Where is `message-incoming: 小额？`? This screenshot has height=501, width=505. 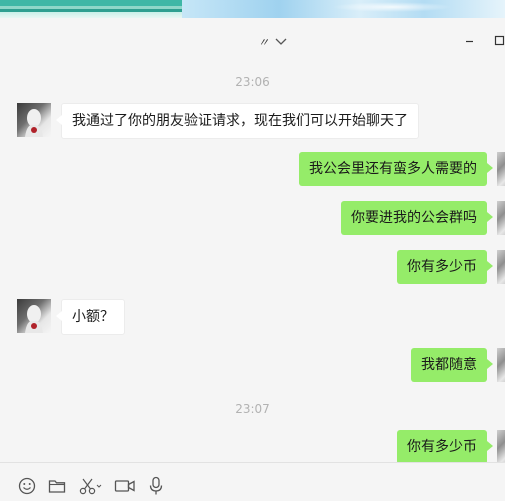
message-incoming: 小额？ is located at coordinates (90, 317).